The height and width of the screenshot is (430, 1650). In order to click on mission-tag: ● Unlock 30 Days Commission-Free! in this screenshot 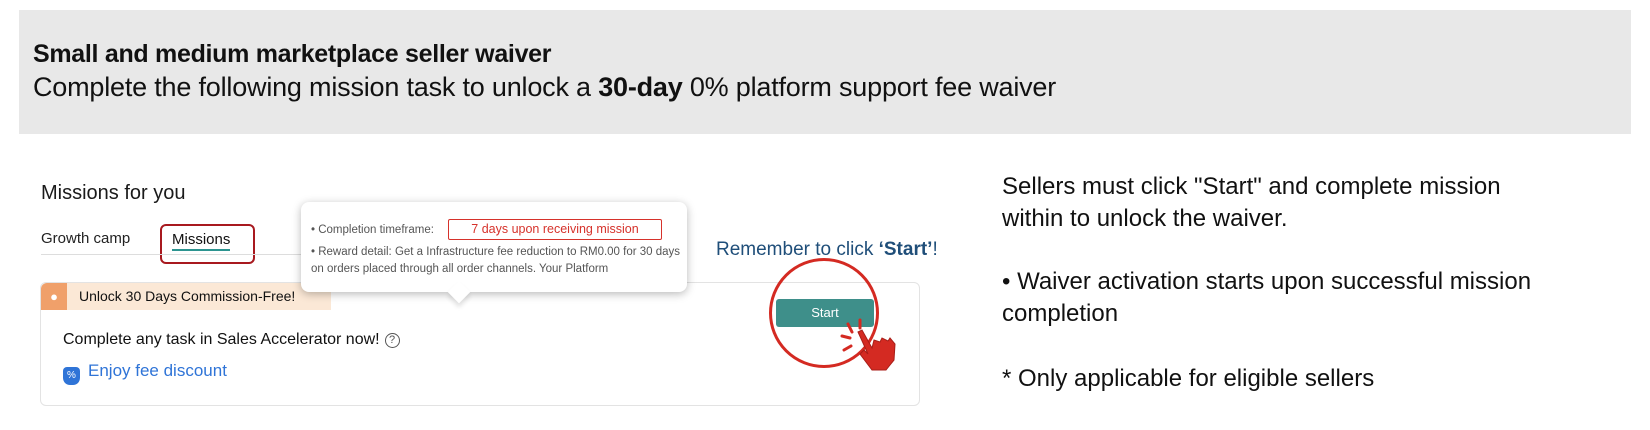, I will do `click(186, 296)`.